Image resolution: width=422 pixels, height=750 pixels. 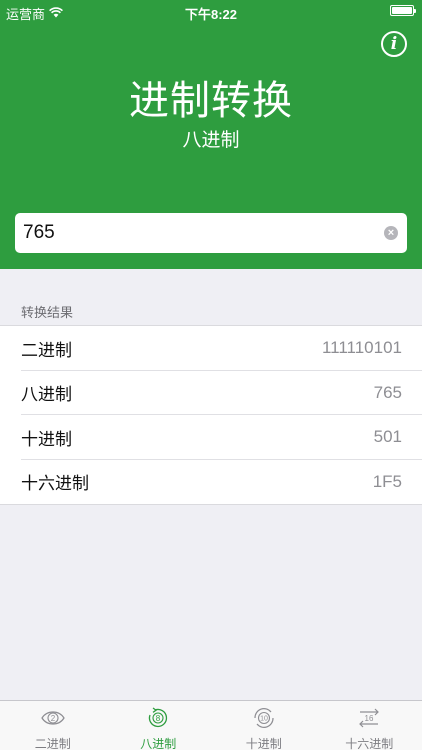 I want to click on info-icon: i, so click(x=394, y=44).